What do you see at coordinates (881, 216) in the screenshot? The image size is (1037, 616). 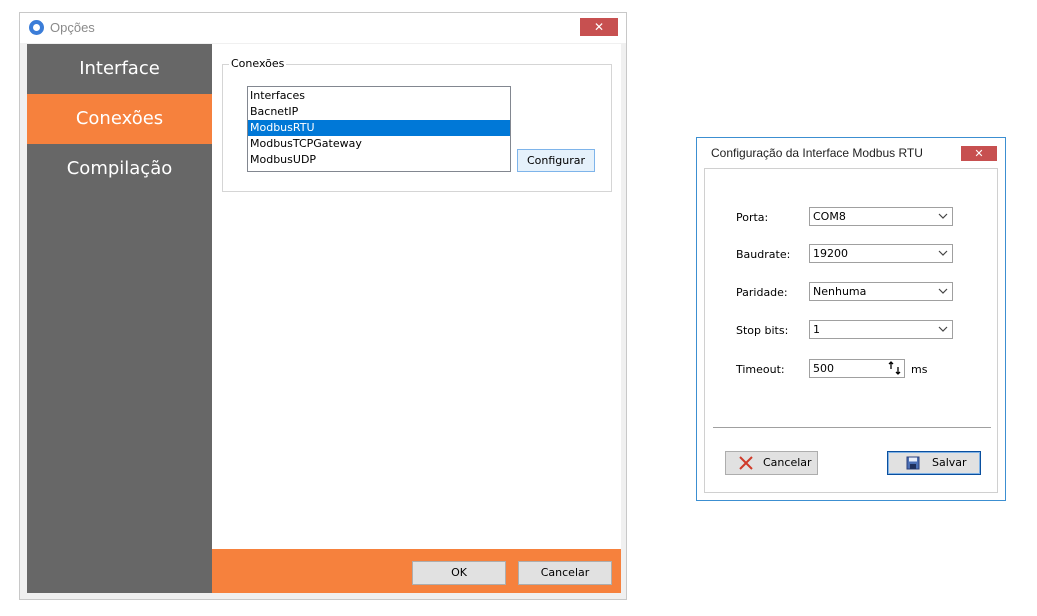 I see `porta-select: COM8` at bounding box center [881, 216].